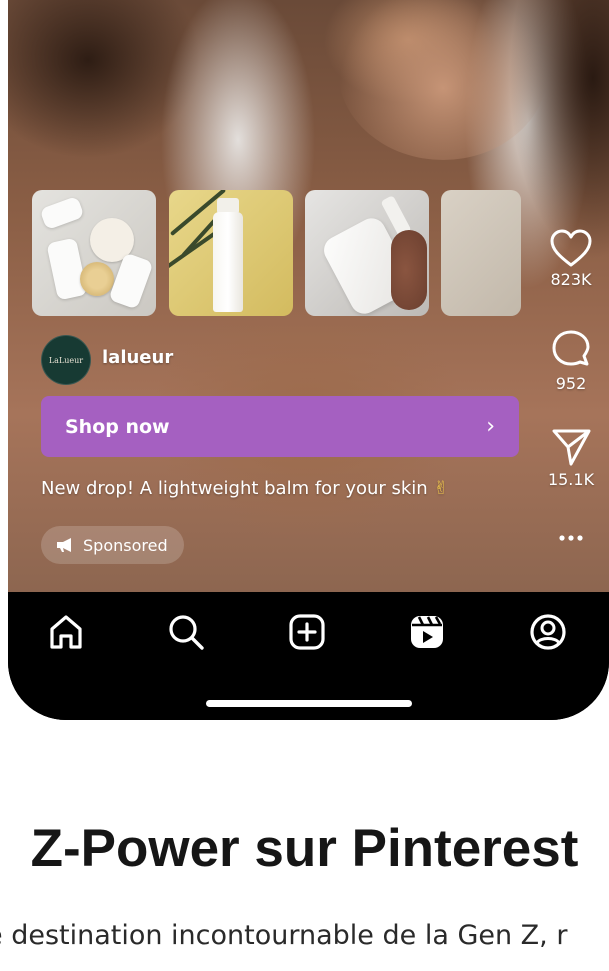  I want to click on sponsored-label: Sponsored, so click(125, 545).